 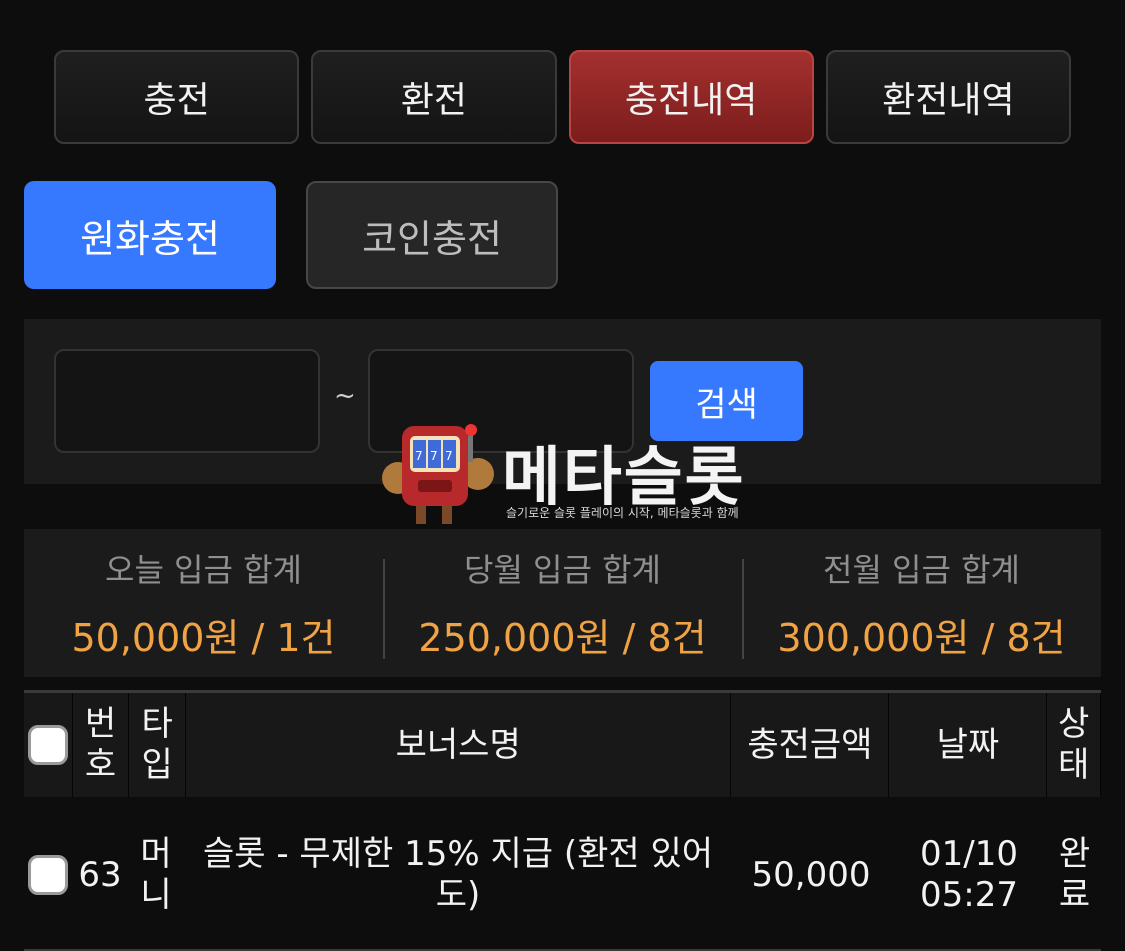 I want to click on row-no: 63, so click(x=100, y=874).